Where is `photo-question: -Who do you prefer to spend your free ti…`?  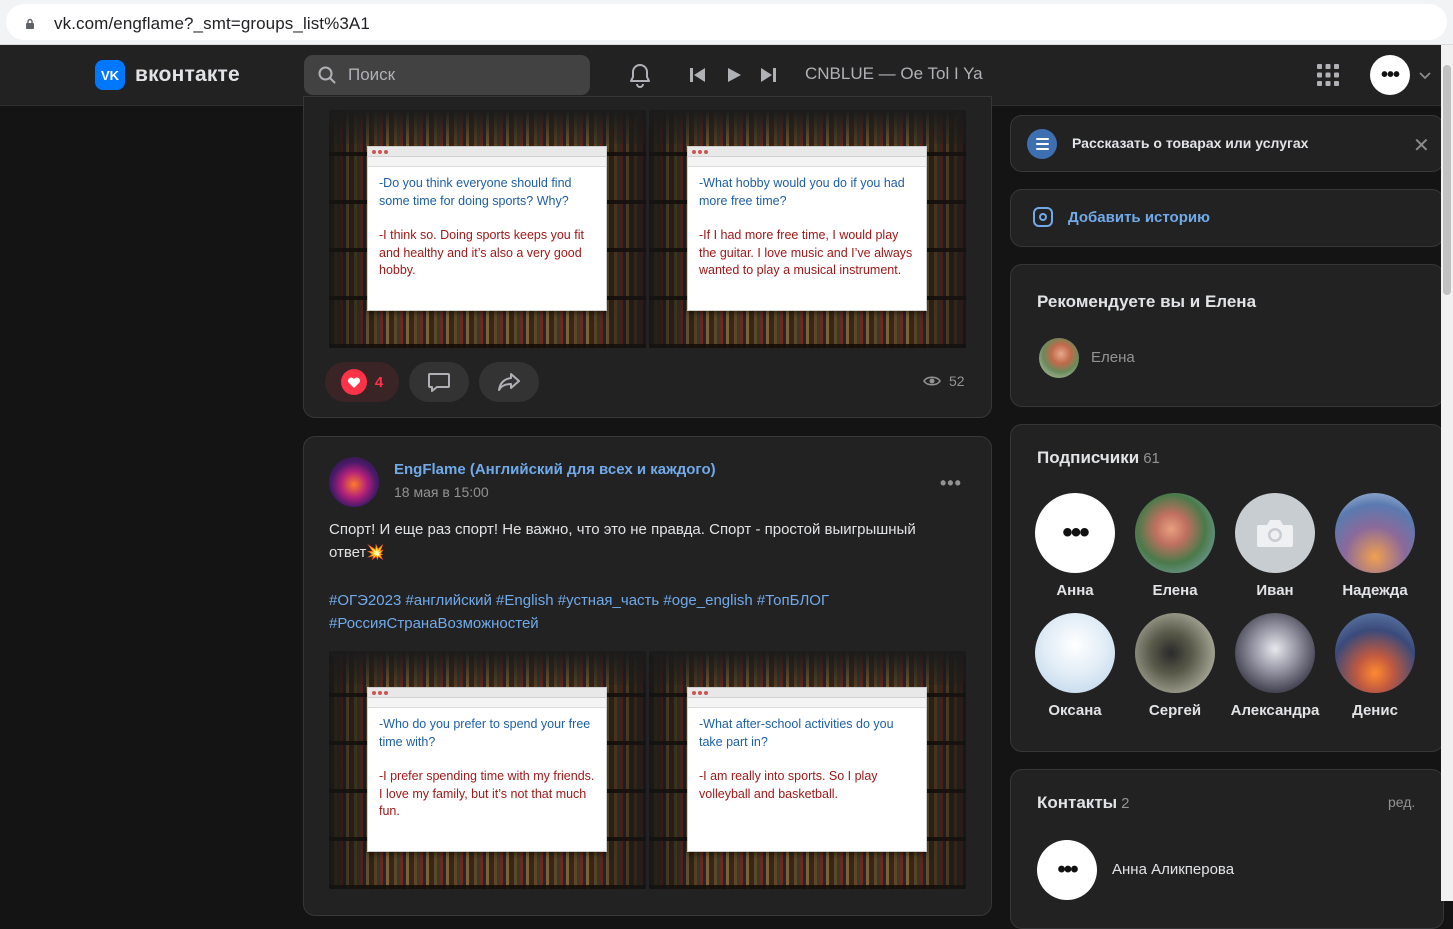 photo-question: -Who do you prefer to spend your free ti… is located at coordinates (485, 733).